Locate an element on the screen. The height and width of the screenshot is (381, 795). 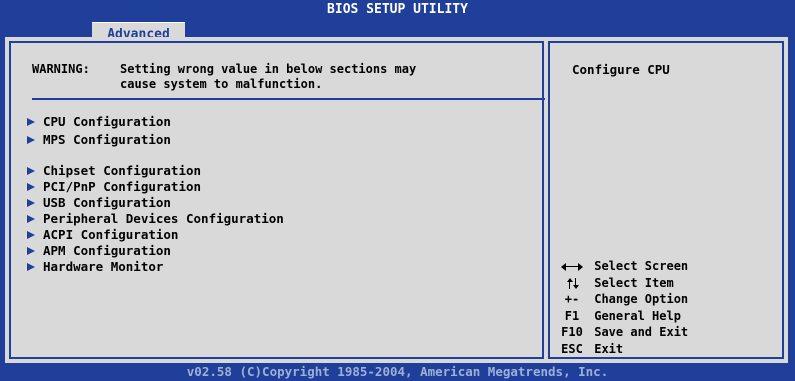
menu-item-usb-configuration: USB Configuration is located at coordinates (99, 203).